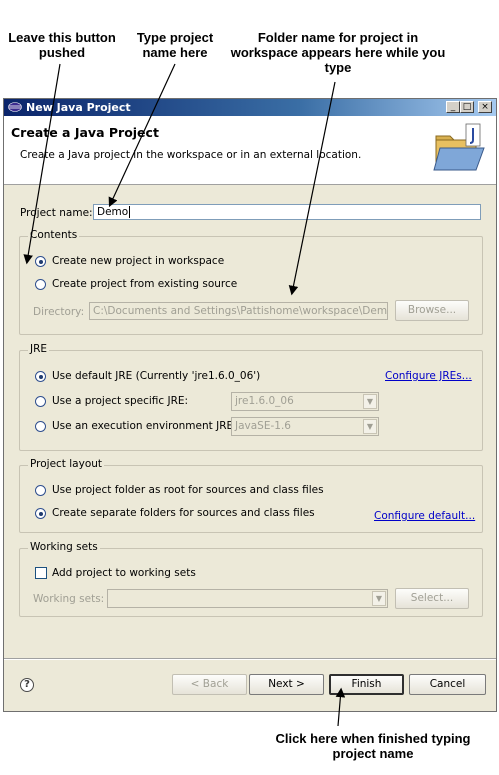  What do you see at coordinates (42, 164) in the screenshot?
I see `arrow-to-new-project-radio` at bounding box center [42, 164].